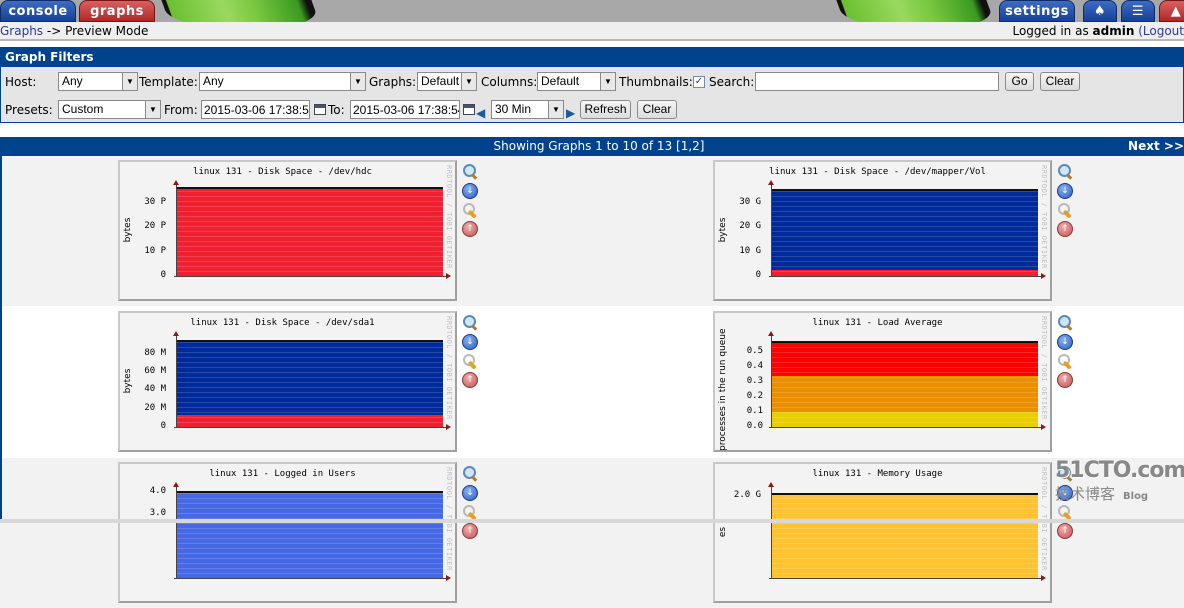 The height and width of the screenshot is (608, 1184). I want to click on breadcrumb-graphs-link: Graphs, so click(21, 31).